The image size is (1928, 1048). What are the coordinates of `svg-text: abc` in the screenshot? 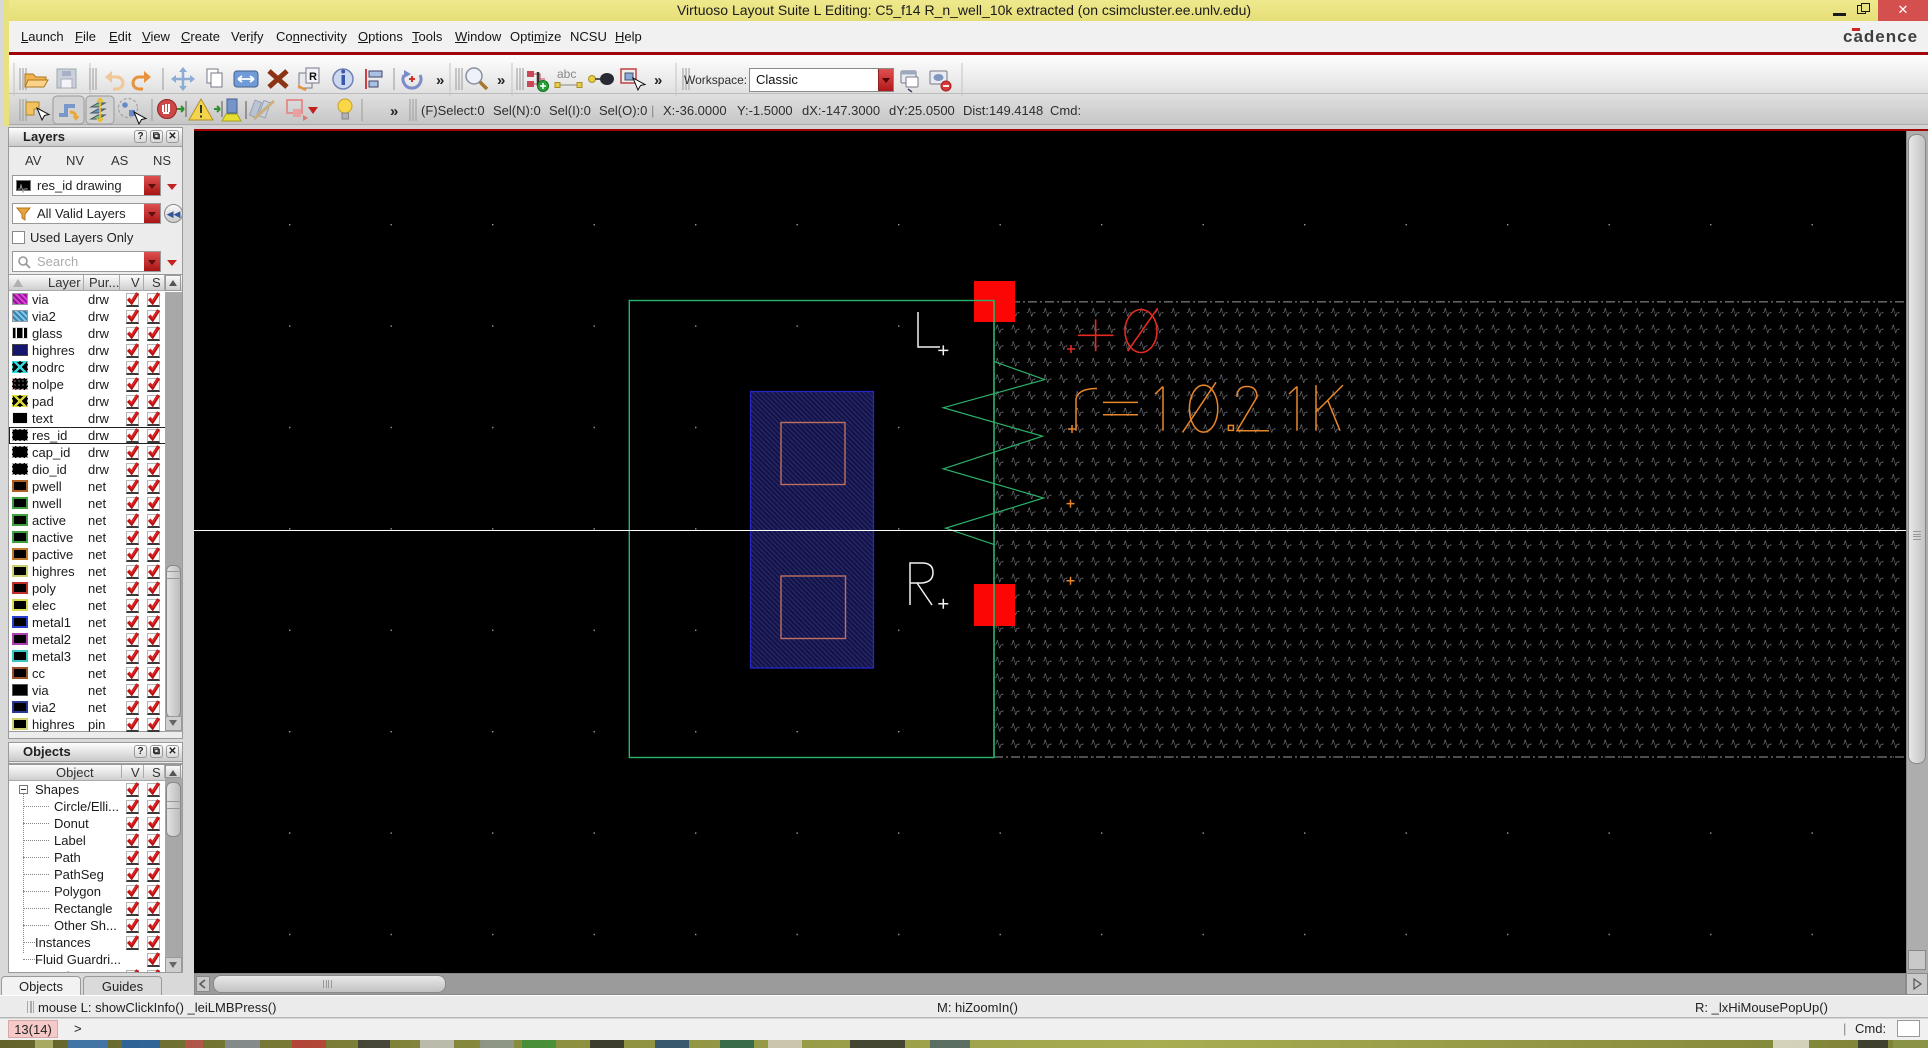 It's located at (566, 74).